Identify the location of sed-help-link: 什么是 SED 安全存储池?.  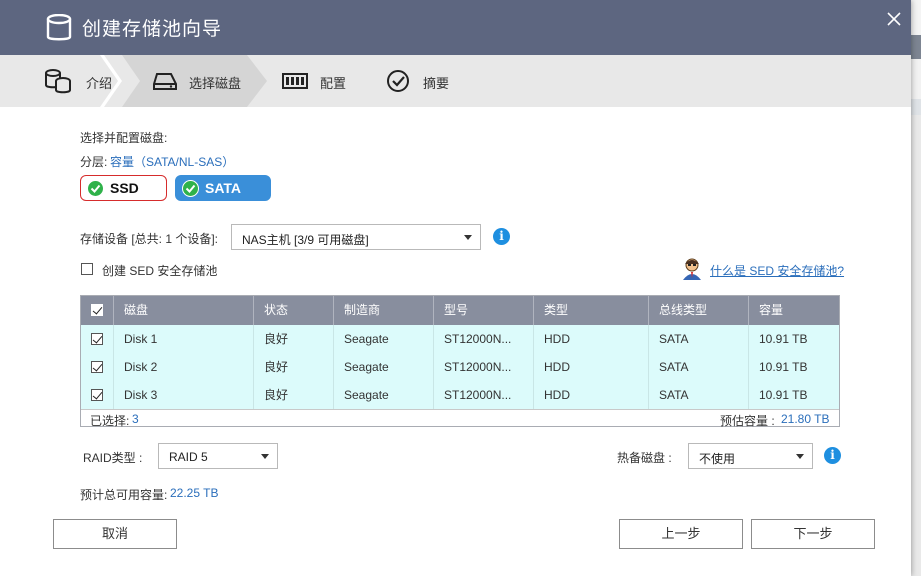
(777, 270).